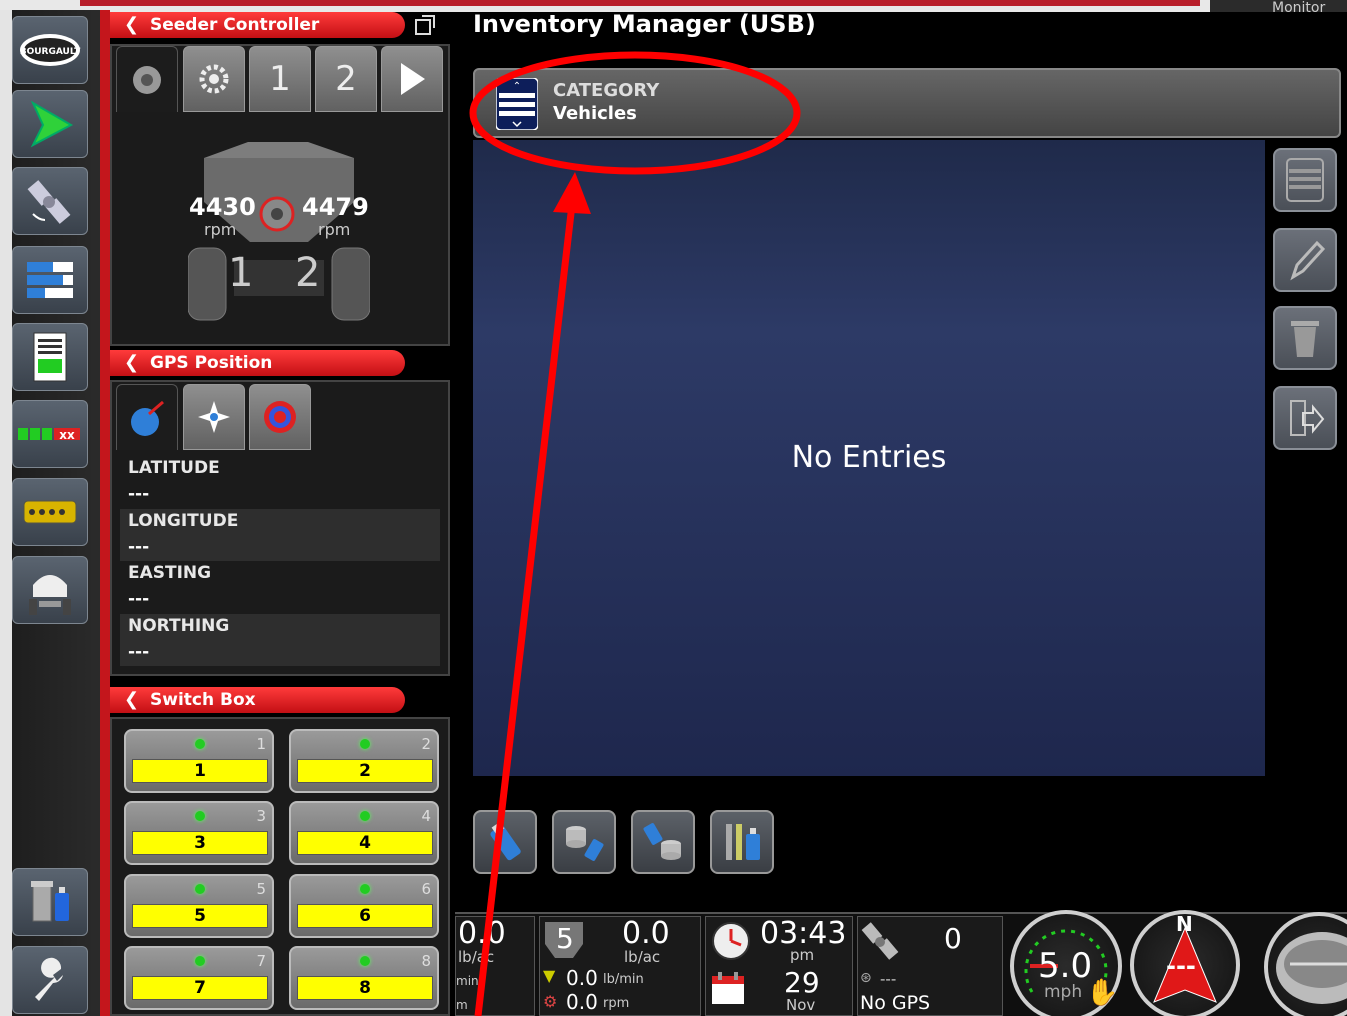  I want to click on fan-speed-icon, so click(277, 214).